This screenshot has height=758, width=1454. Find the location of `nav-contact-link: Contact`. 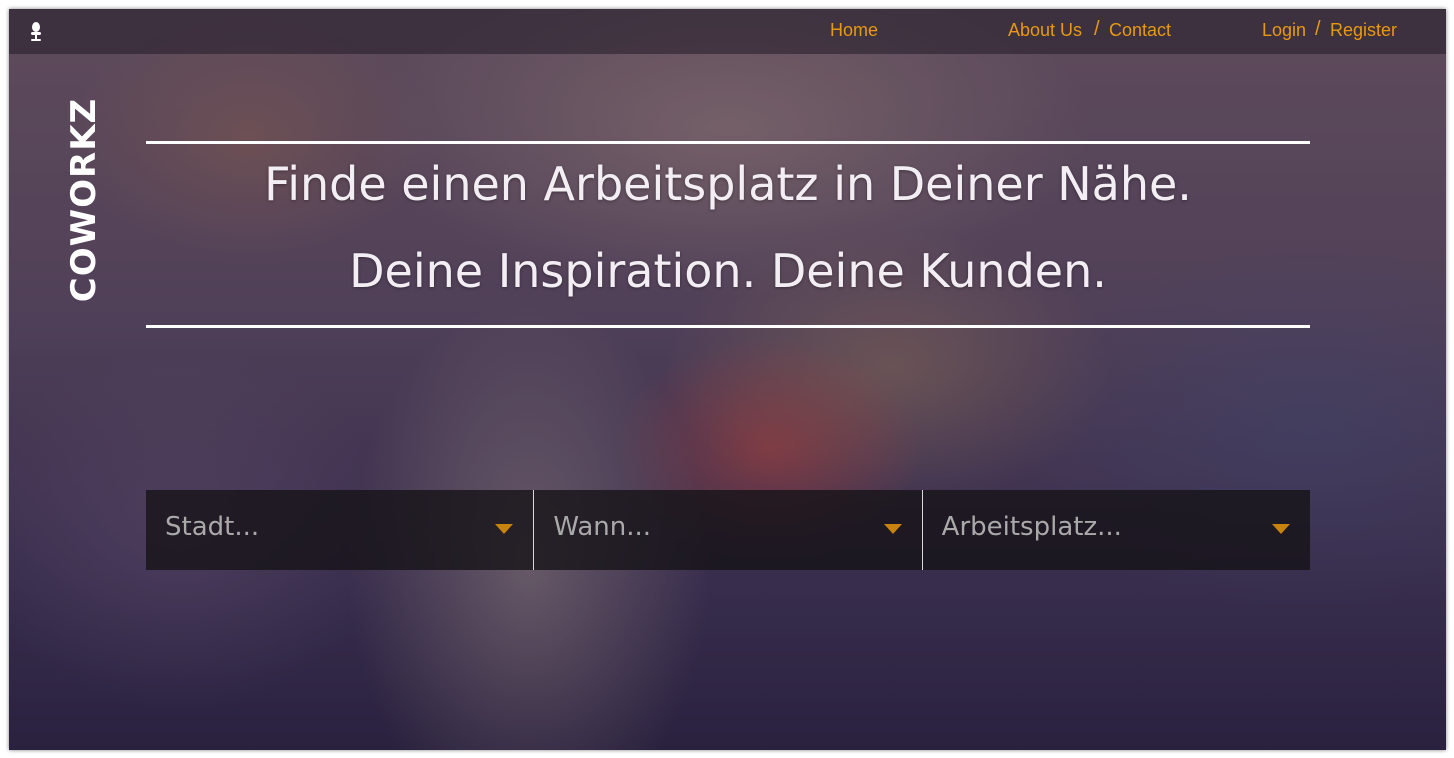

nav-contact-link: Contact is located at coordinates (1140, 30).